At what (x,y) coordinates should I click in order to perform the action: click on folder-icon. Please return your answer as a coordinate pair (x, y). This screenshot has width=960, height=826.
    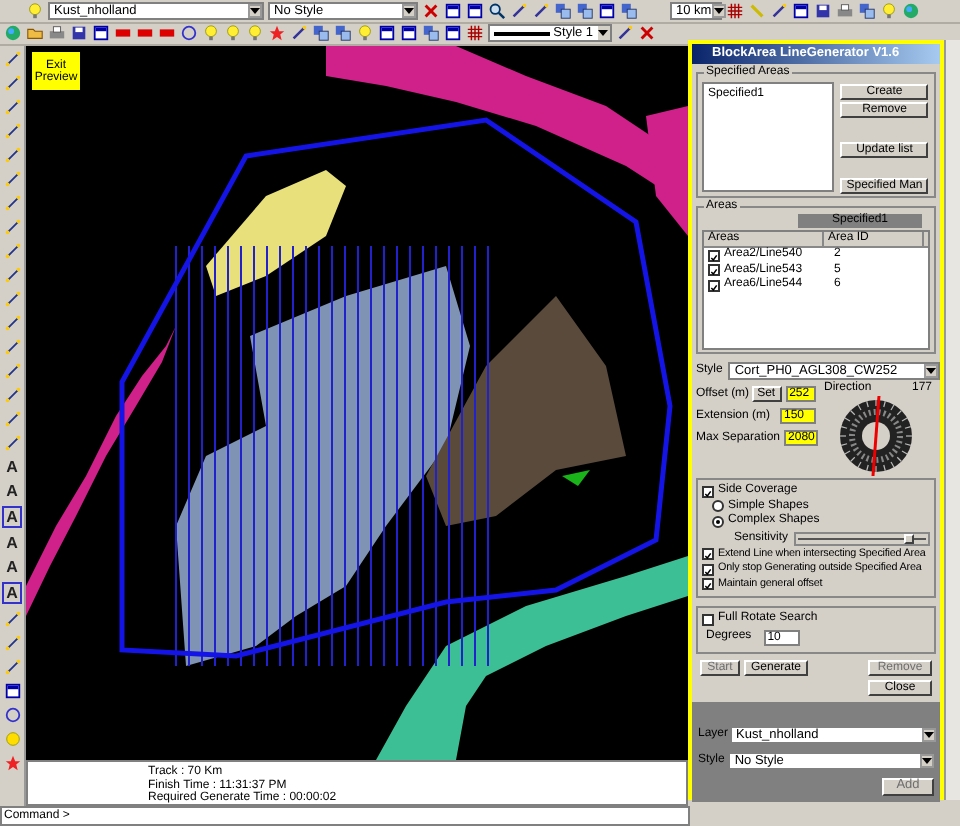
    Looking at the image, I should click on (35, 33).